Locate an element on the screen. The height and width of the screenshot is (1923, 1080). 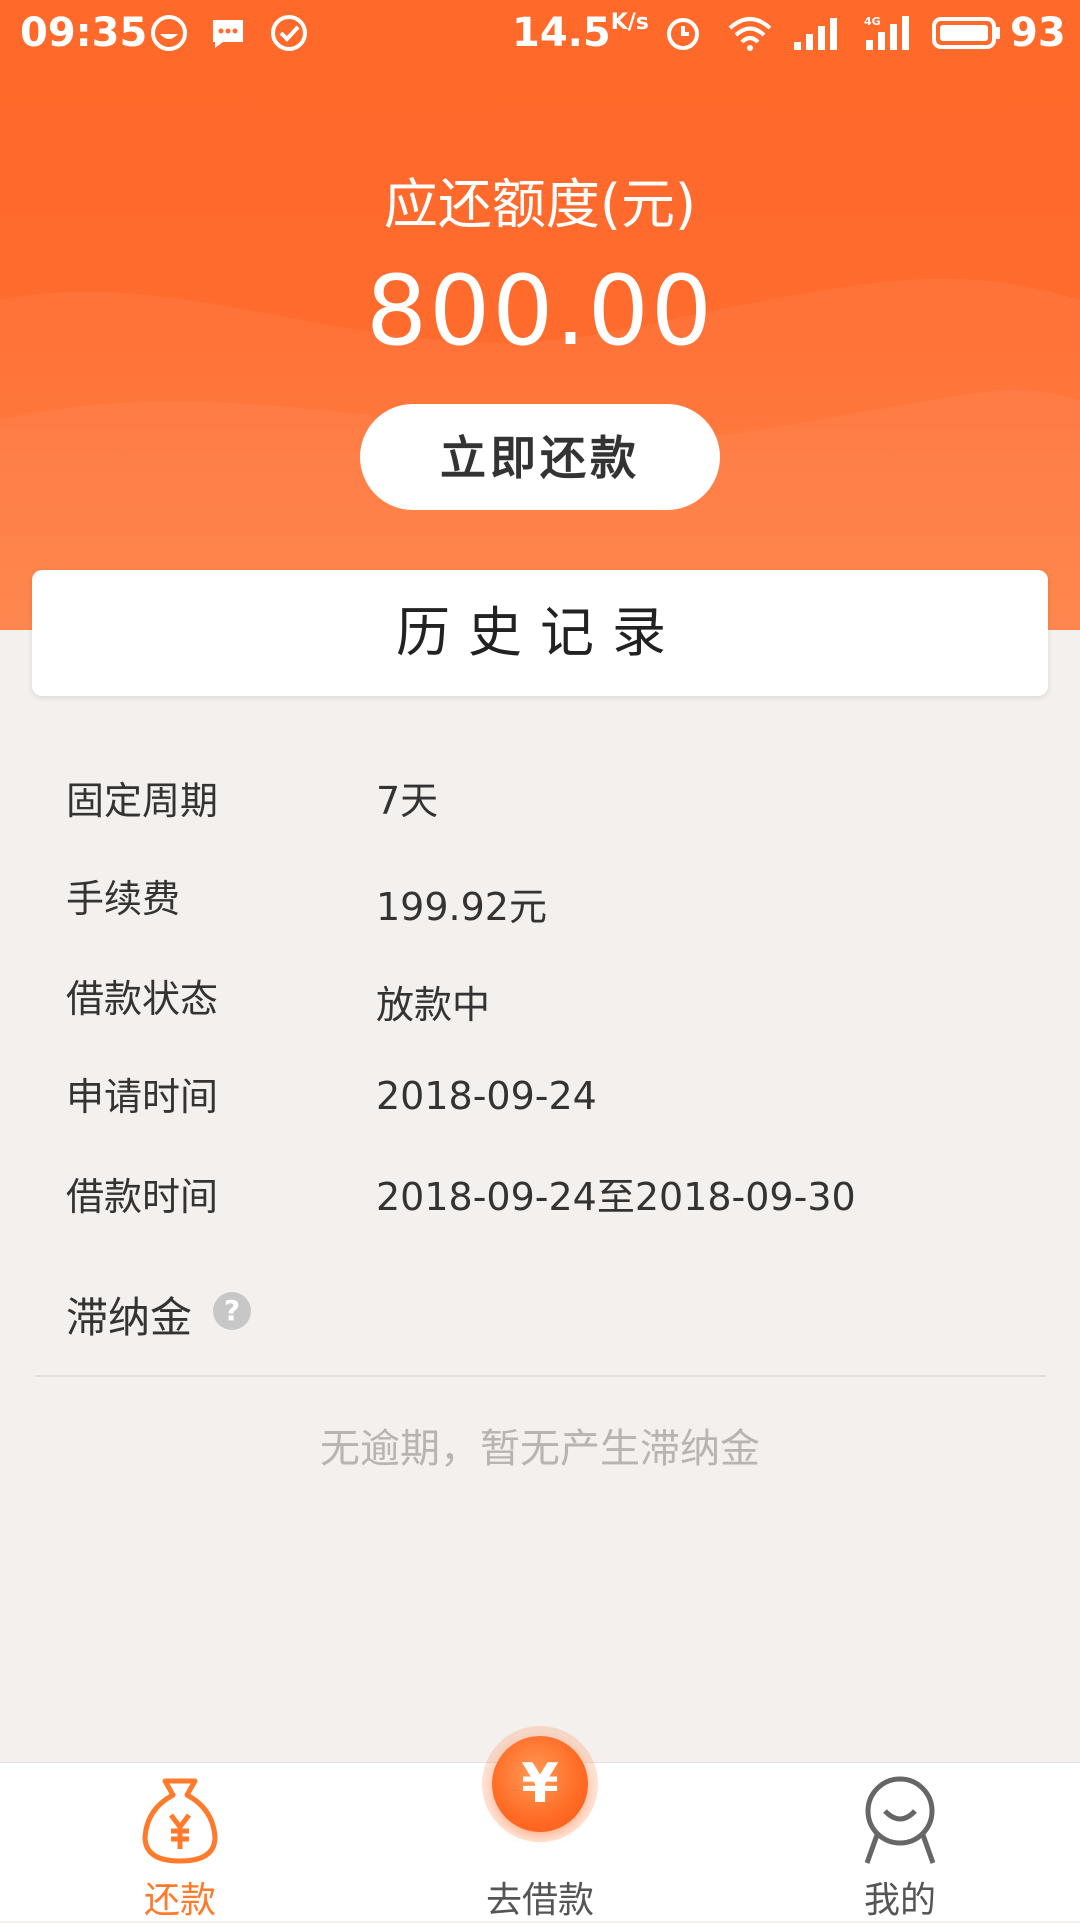
nav-label-mine: 我的 is located at coordinates (899, 1900).